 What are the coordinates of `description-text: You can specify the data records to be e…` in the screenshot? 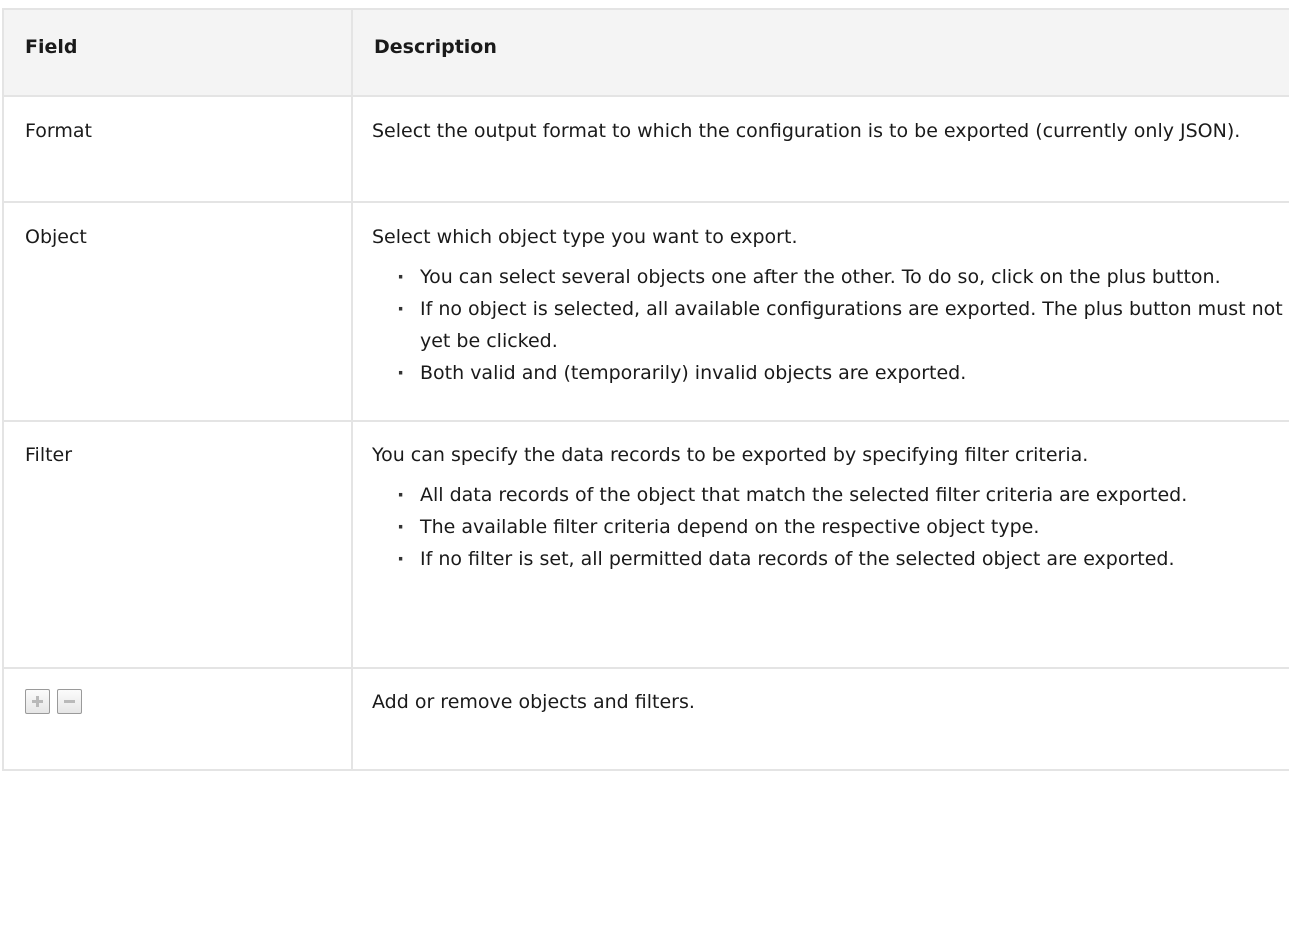 It's located at (730, 455).